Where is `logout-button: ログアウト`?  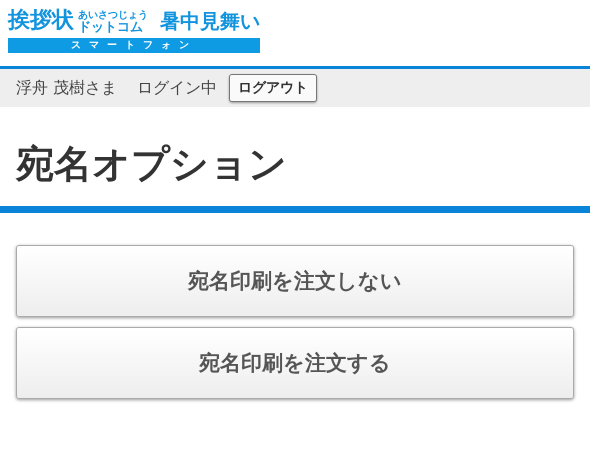
logout-button: ログアウト is located at coordinates (273, 88).